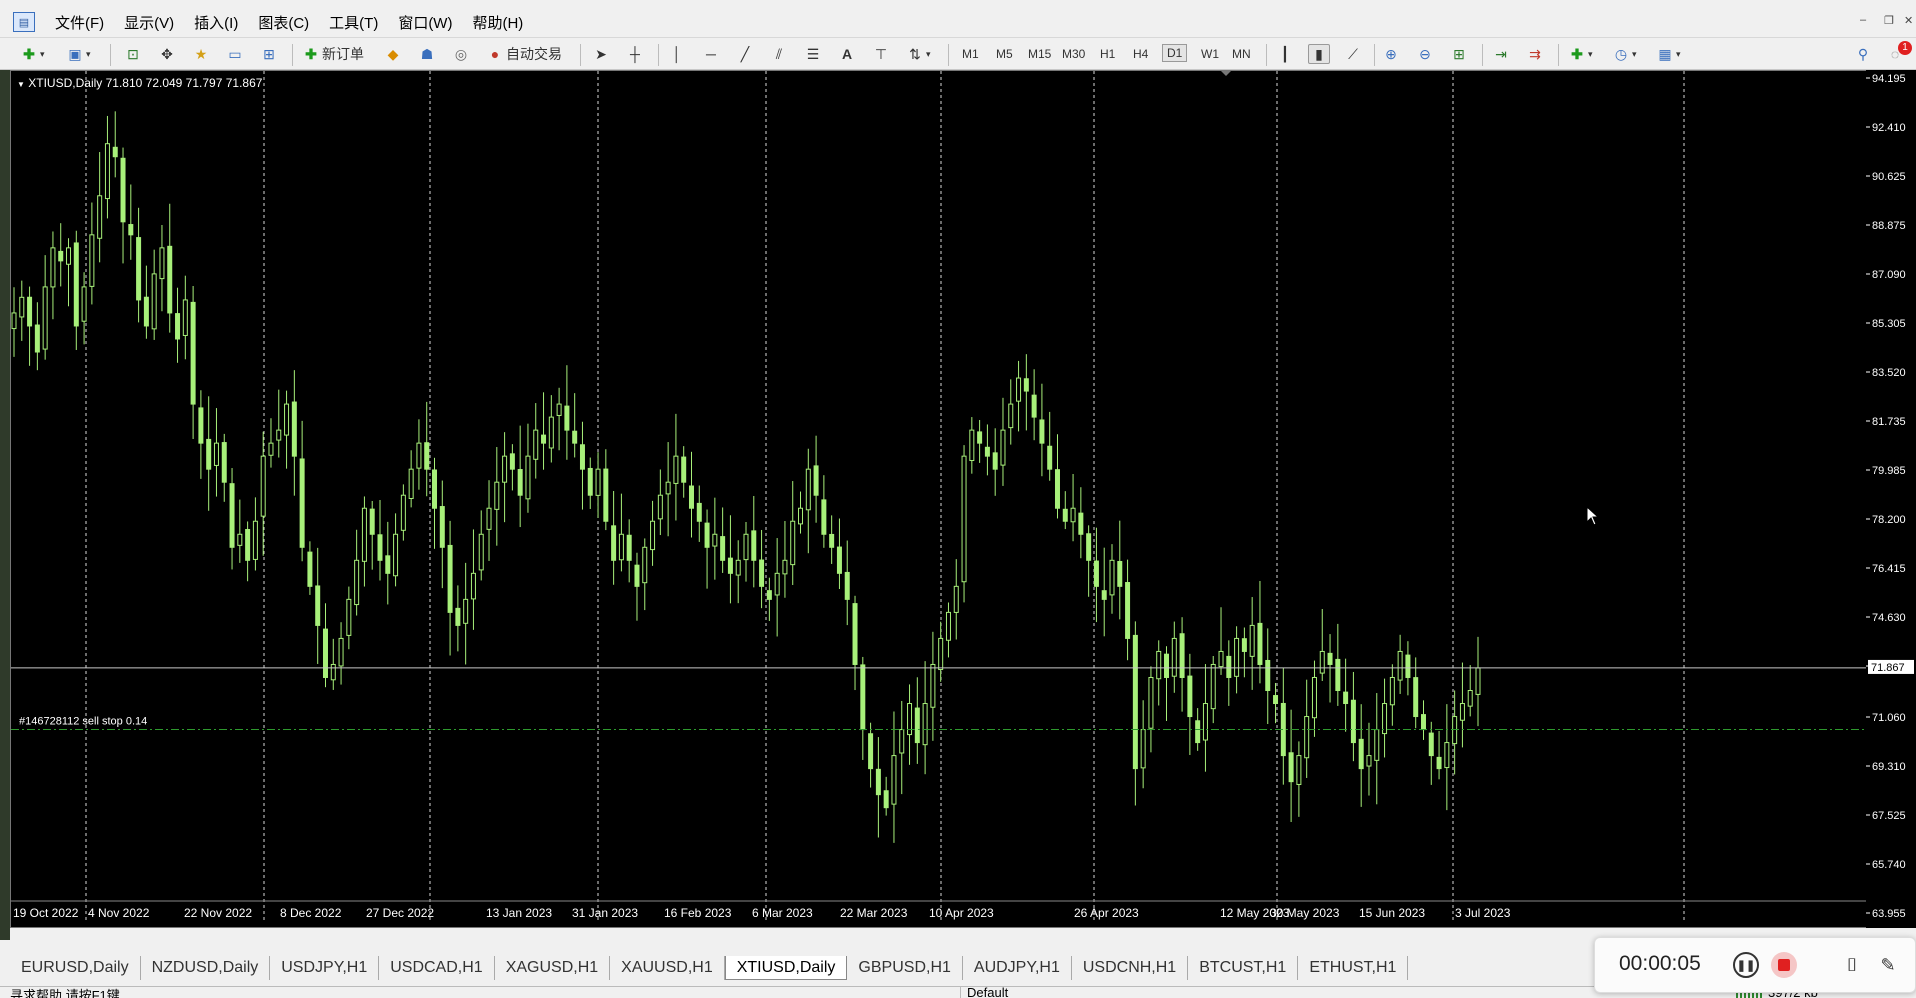 The width and height of the screenshot is (1916, 998). I want to click on zoom-out-button: ⊖, so click(1425, 54).